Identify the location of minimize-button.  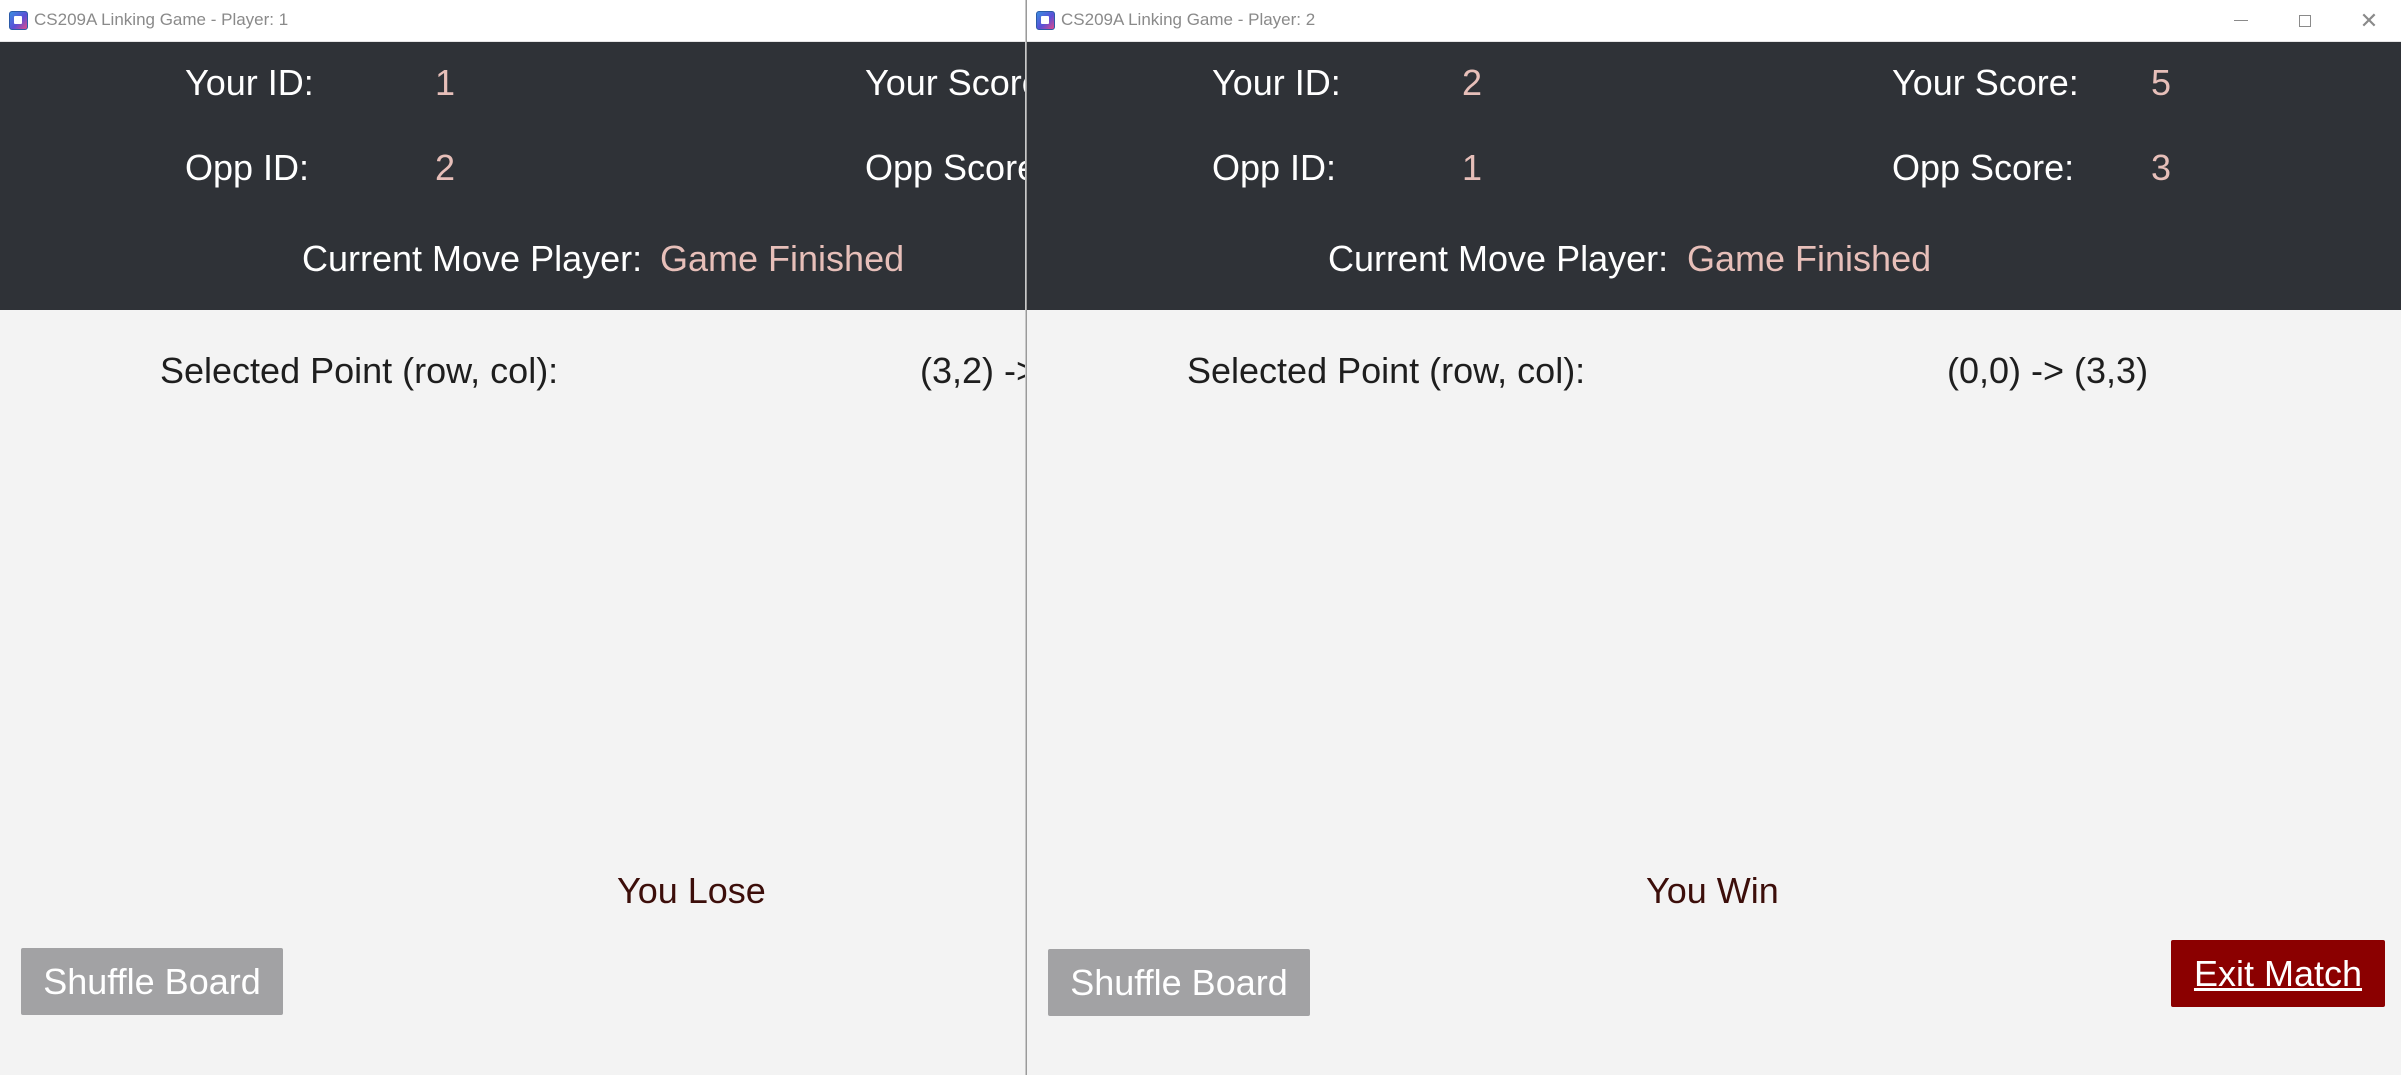
(2241, 20).